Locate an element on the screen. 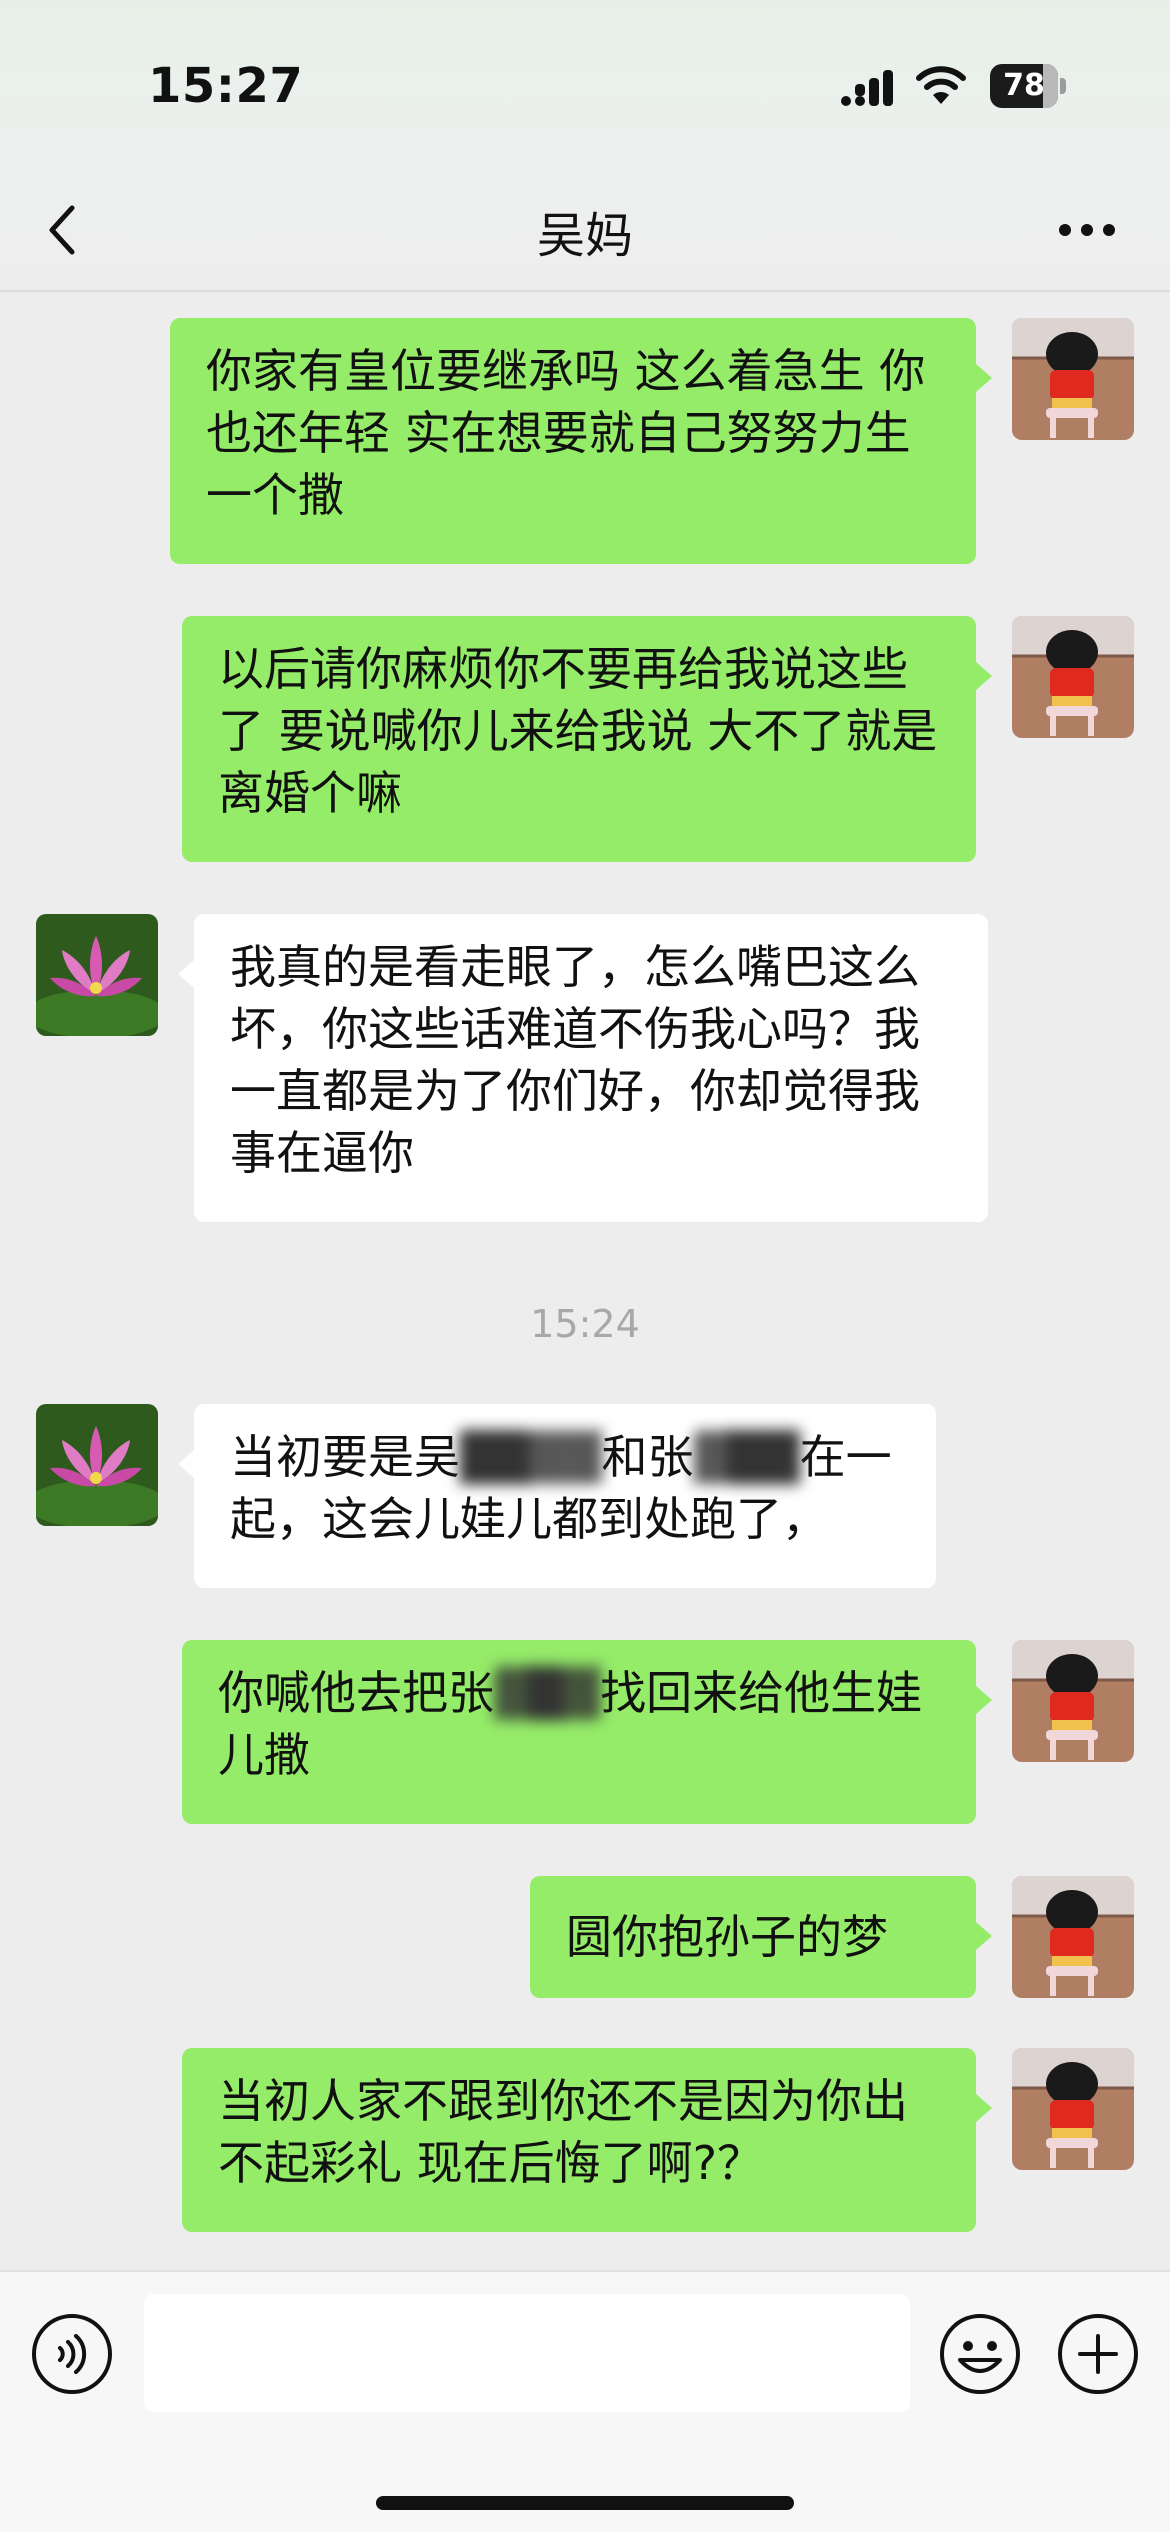 Image resolution: width=1170 pixels, height=2532 pixels. plus-icon is located at coordinates (1098, 2354).